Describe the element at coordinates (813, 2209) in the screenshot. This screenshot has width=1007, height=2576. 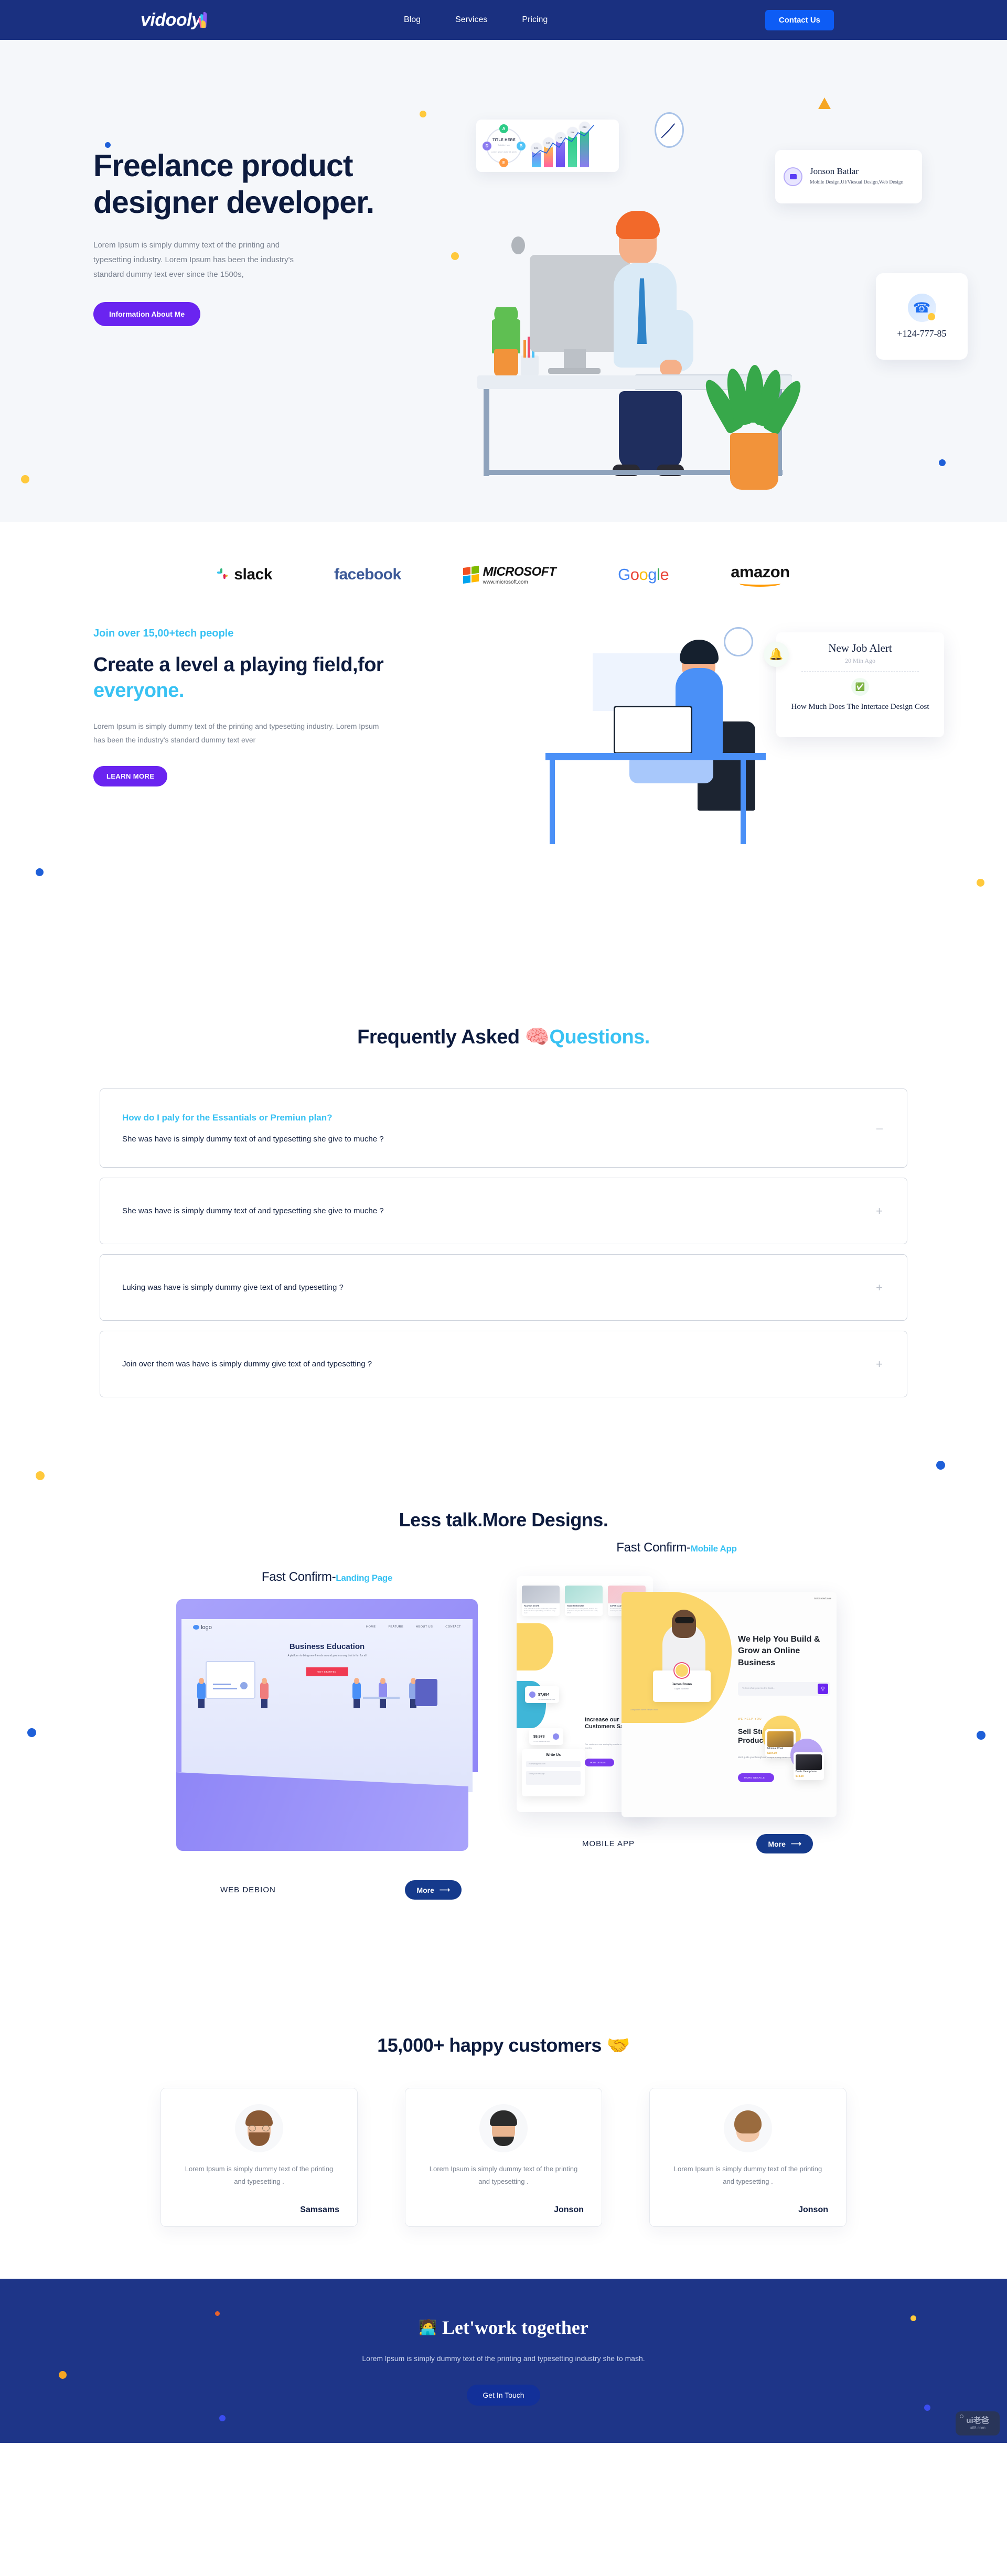
I see `testimonial-name: Jonson` at that location.